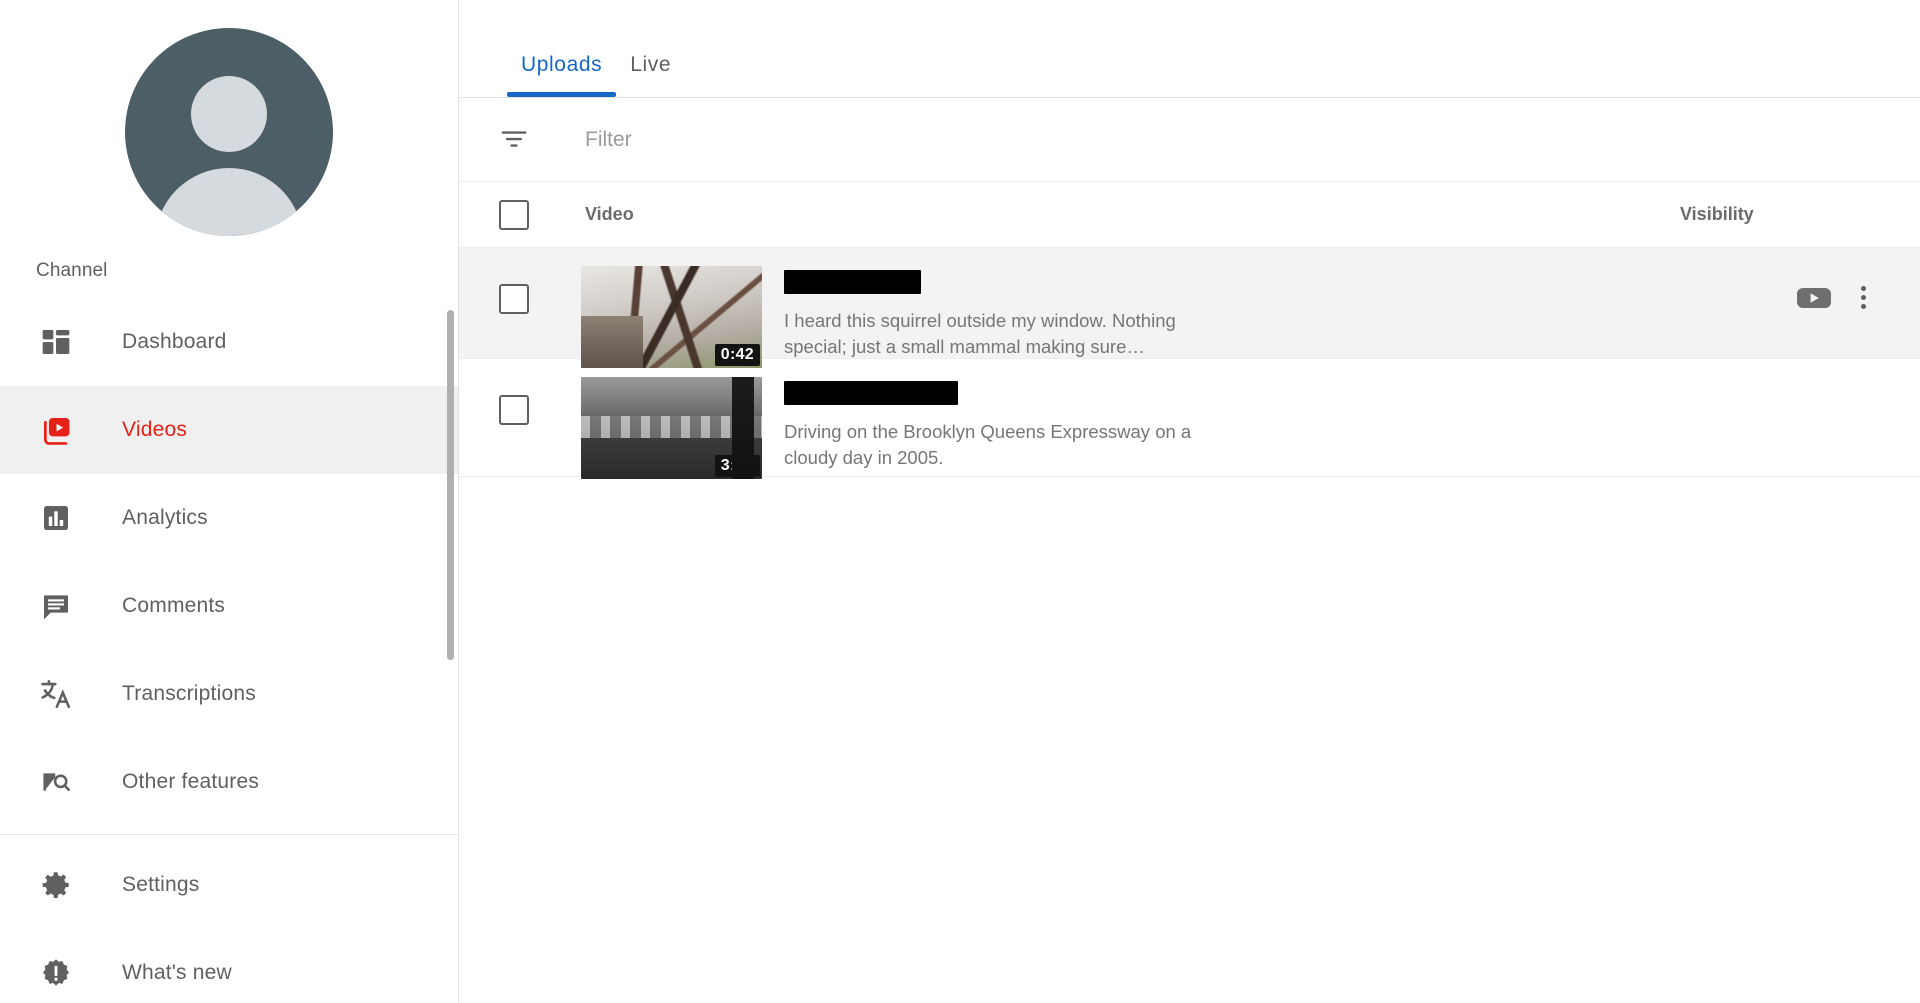 The width and height of the screenshot is (1920, 1003). I want to click on filter-icon, so click(517, 140).